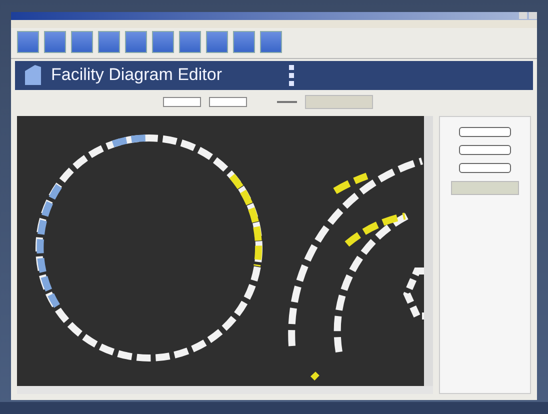  What do you see at coordinates (485, 188) in the screenshot?
I see `panel-field` at bounding box center [485, 188].